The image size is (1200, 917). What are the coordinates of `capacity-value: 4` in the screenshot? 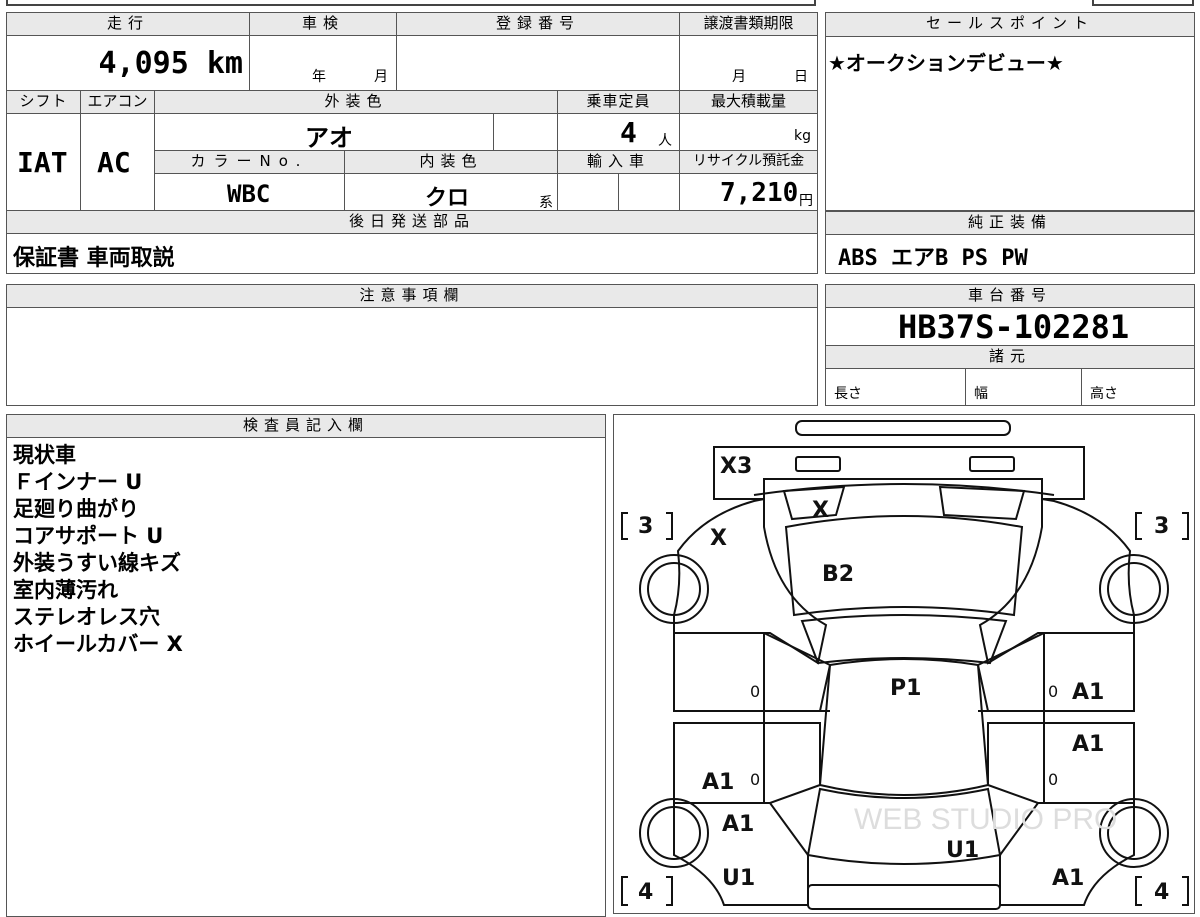 It's located at (628, 132).